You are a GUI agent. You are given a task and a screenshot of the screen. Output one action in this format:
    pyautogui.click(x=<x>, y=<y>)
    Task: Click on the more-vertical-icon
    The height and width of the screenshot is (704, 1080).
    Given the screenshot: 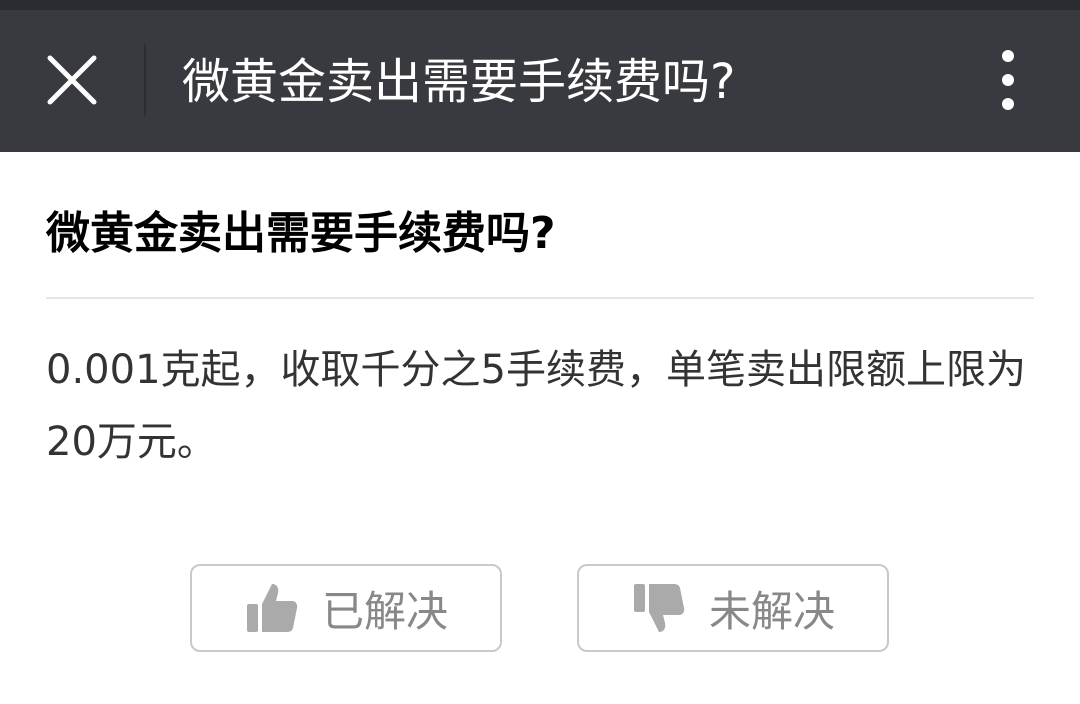 What is the action you would take?
    pyautogui.click(x=1008, y=80)
    